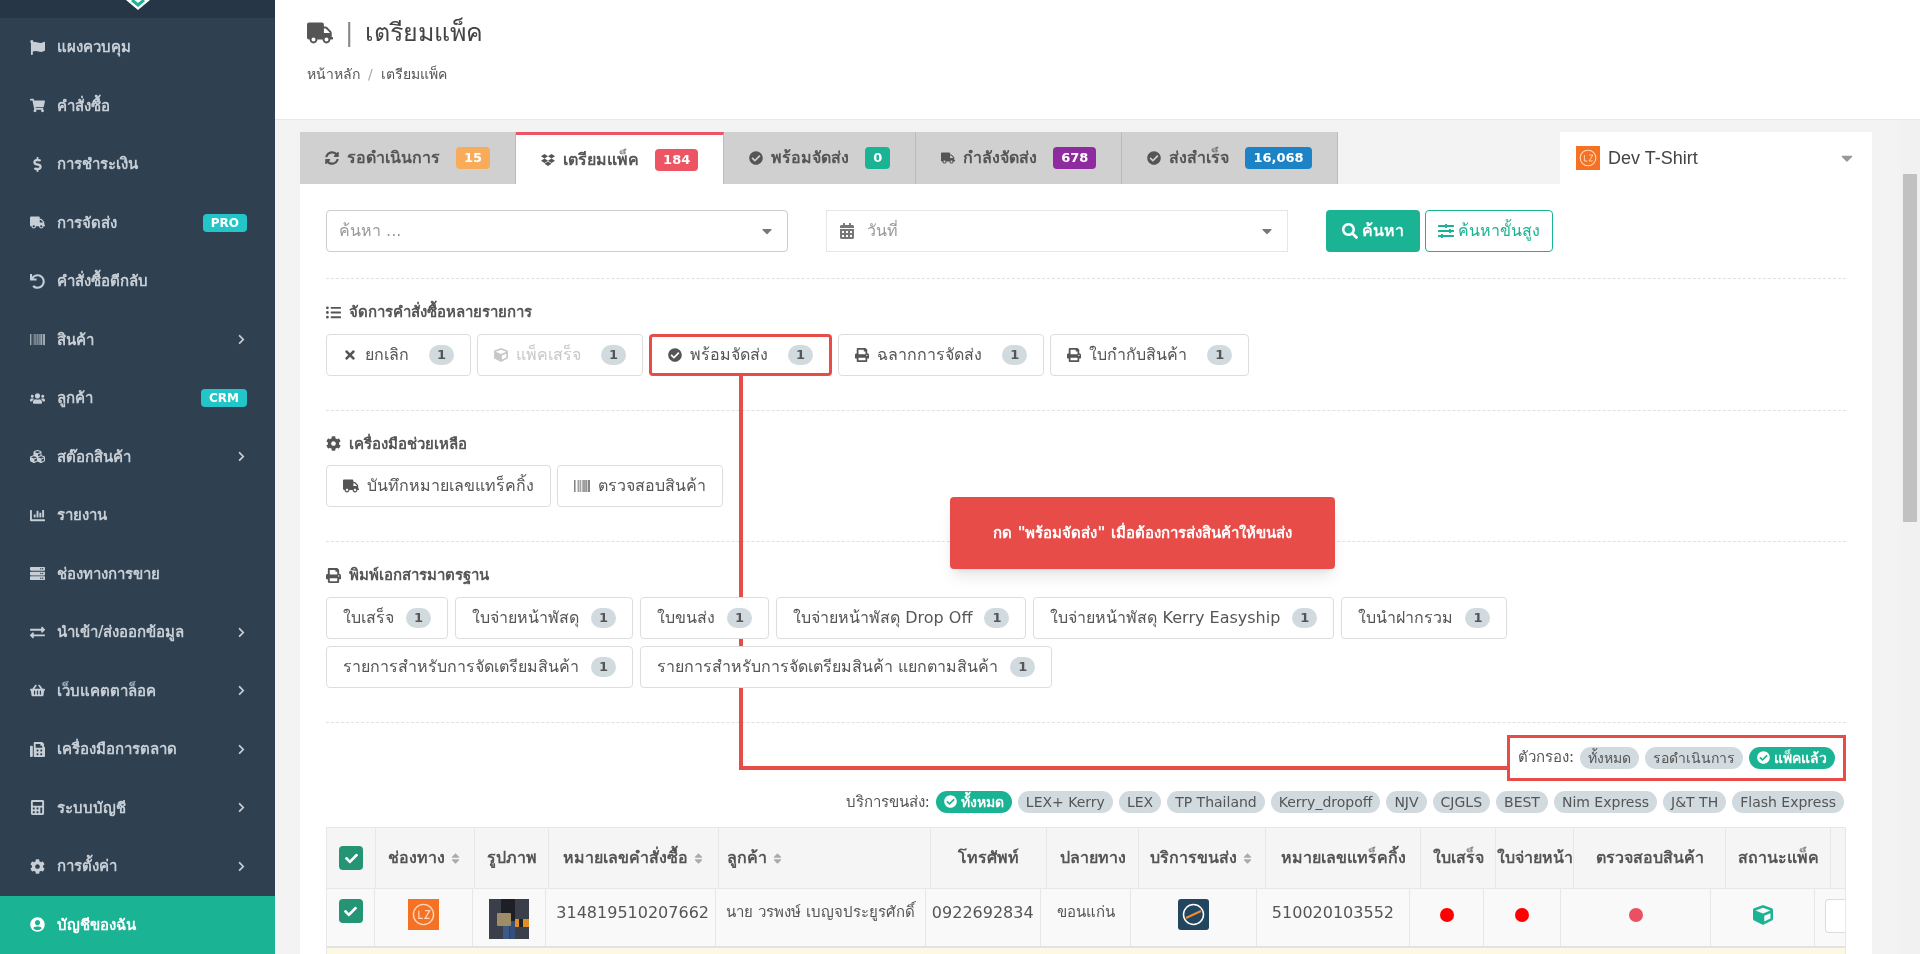  Describe the element at coordinates (1406, 801) in the screenshot. I see `filter-chip: NJV` at that location.